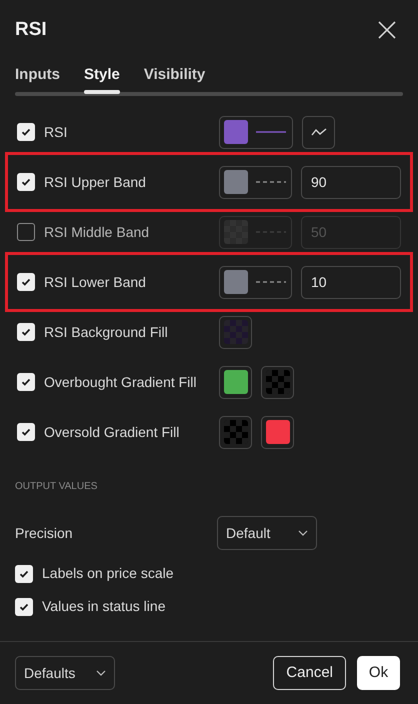 The image size is (418, 704). I want to click on value-field: 90, so click(351, 182).